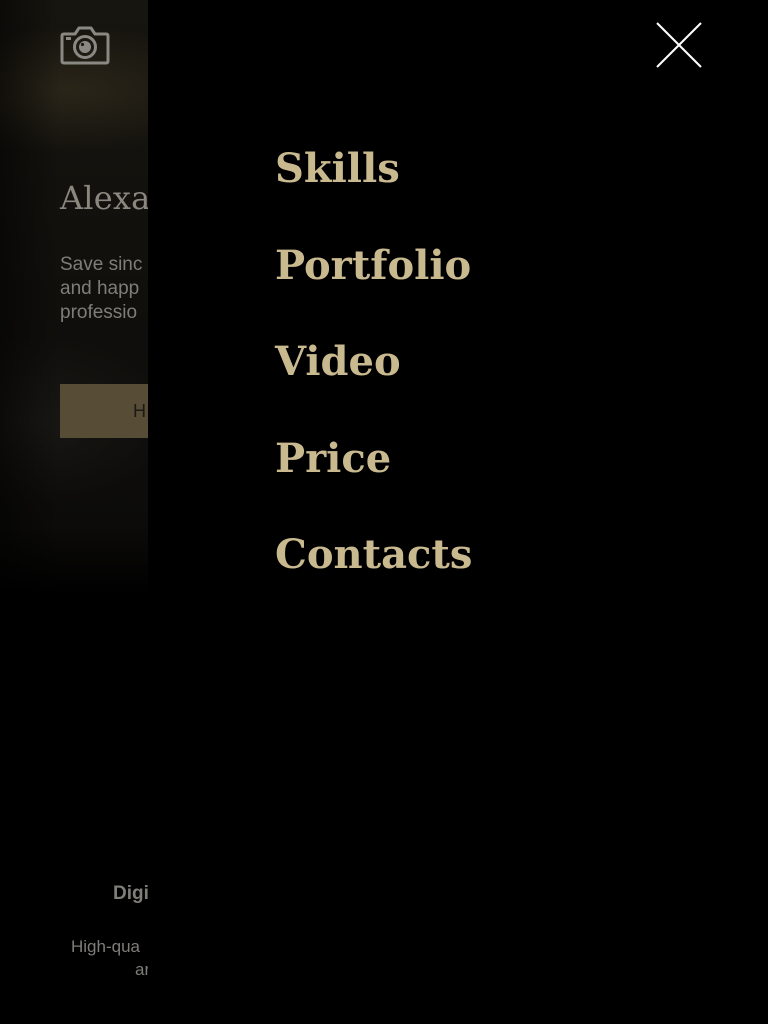  I want to click on menu-list: Skills Portfolio Video Price Contacts, so click(373, 381).